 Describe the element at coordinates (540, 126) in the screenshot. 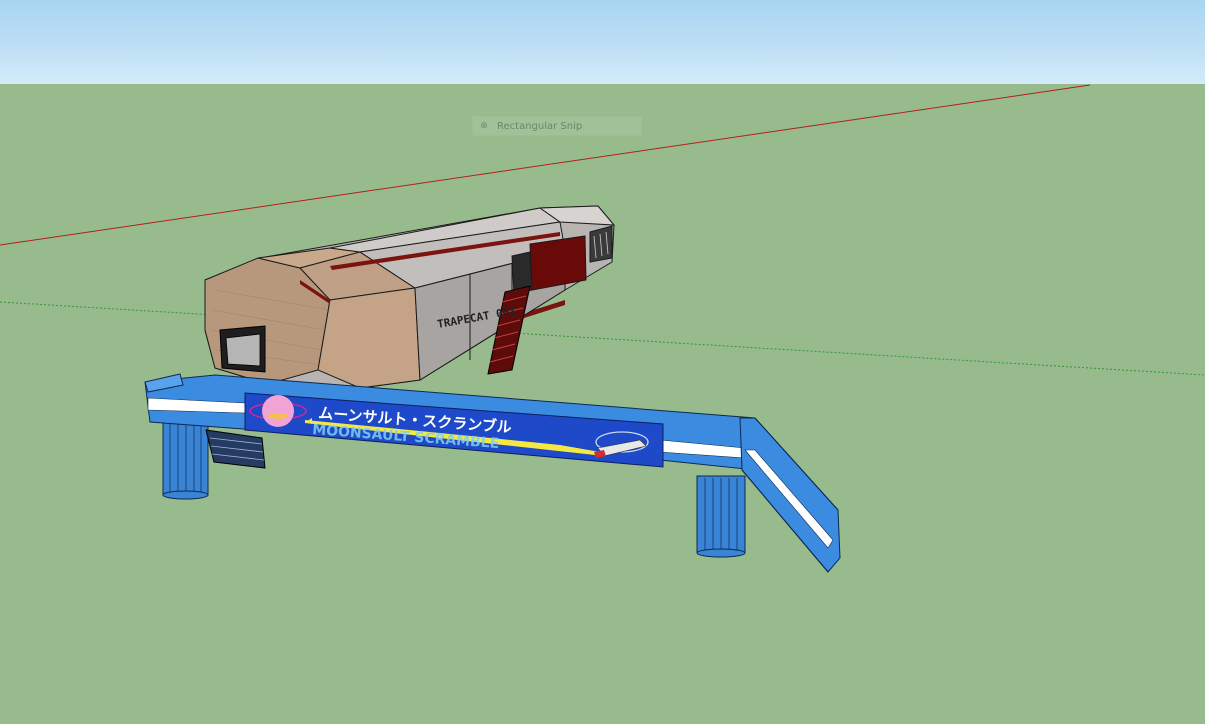

I see `snip-label: Rectangular Snip` at that location.